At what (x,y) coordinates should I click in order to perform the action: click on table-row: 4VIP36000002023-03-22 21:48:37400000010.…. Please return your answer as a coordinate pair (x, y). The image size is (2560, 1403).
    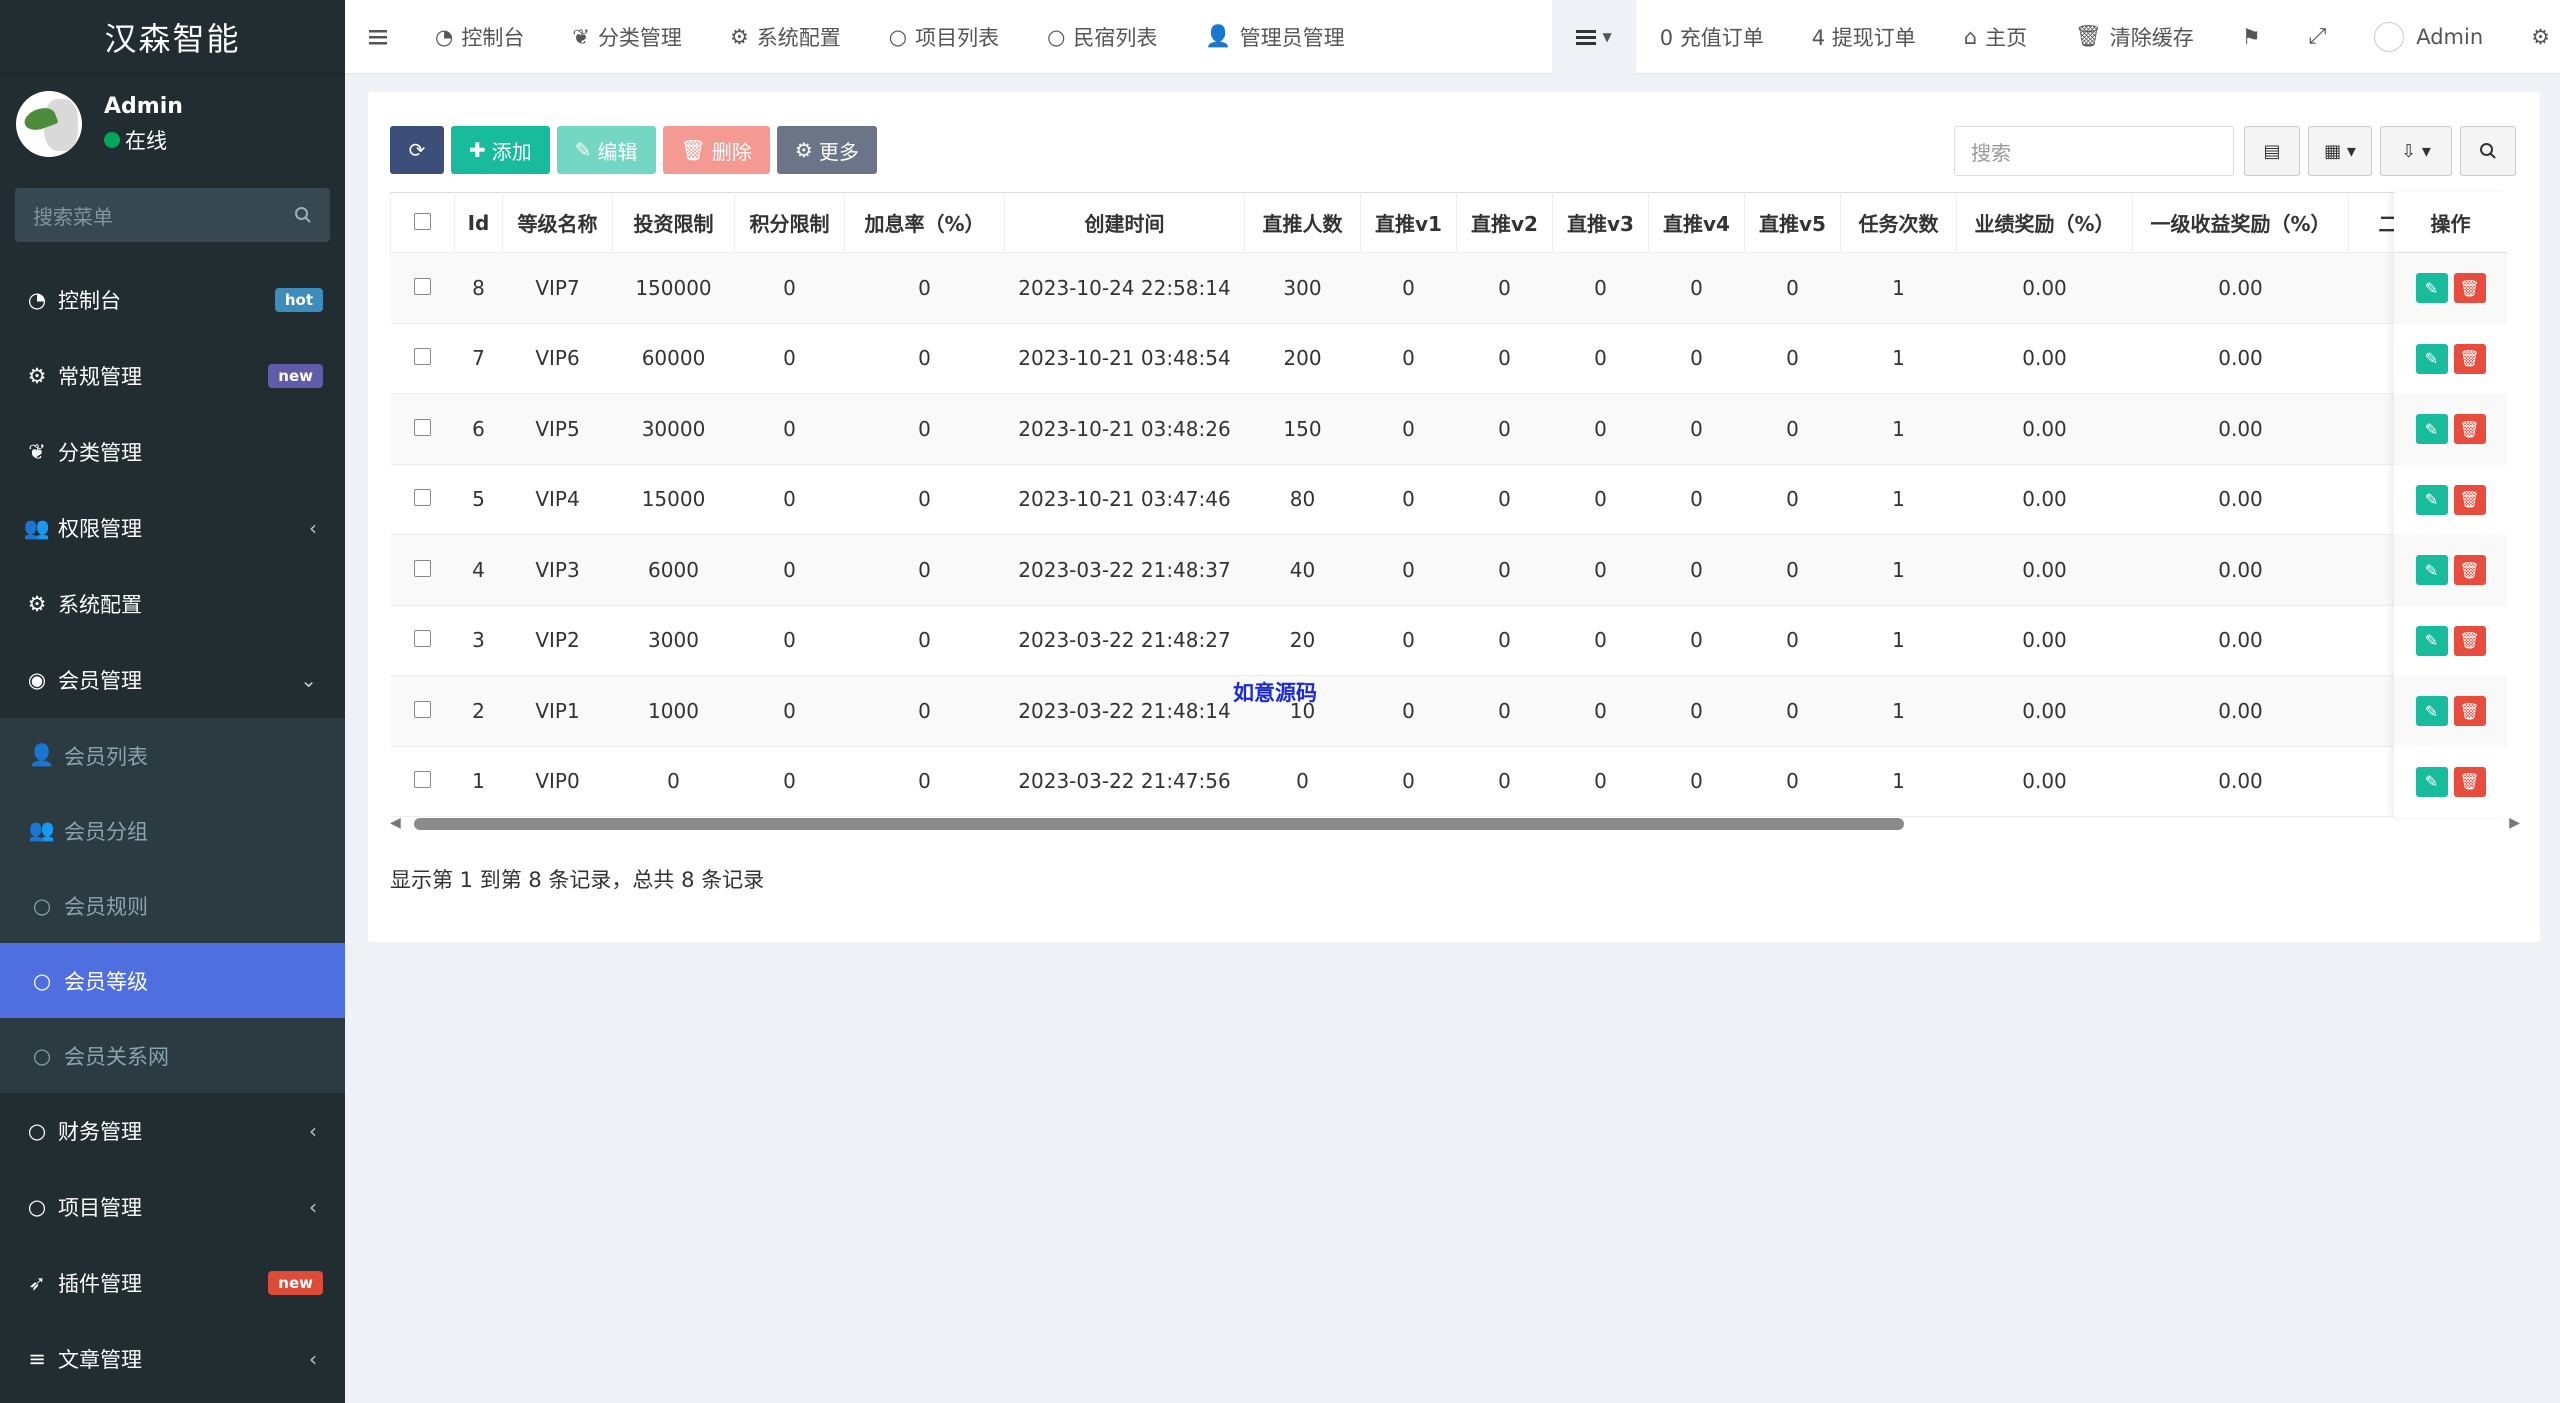
    Looking at the image, I should click on (1410, 570).